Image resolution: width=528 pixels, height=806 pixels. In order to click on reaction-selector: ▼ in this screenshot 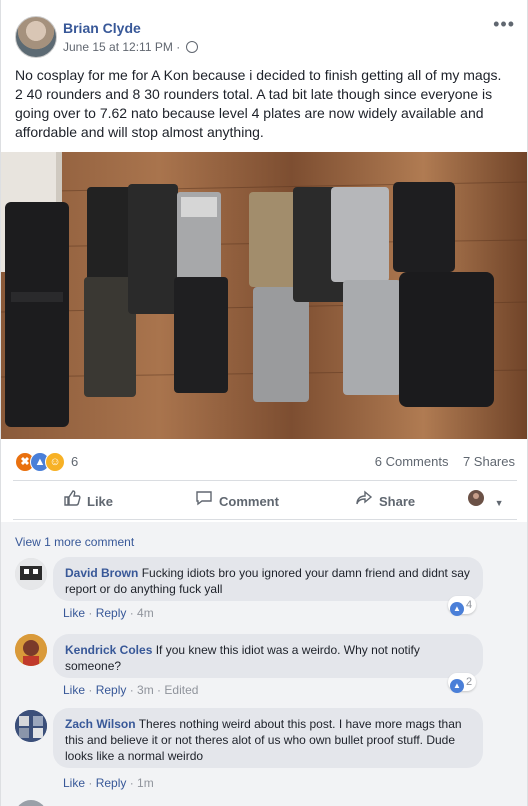, I will do `click(485, 502)`.